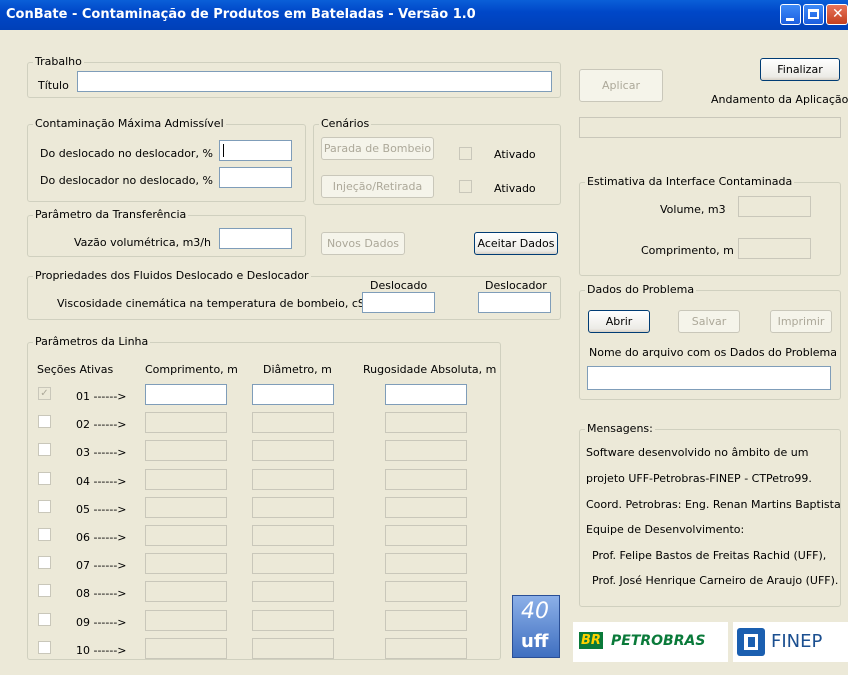 The width and height of the screenshot is (848, 675). What do you see at coordinates (126, 180) in the screenshot?
I see `cma-row2-label: Do deslocador no deslocado, %` at bounding box center [126, 180].